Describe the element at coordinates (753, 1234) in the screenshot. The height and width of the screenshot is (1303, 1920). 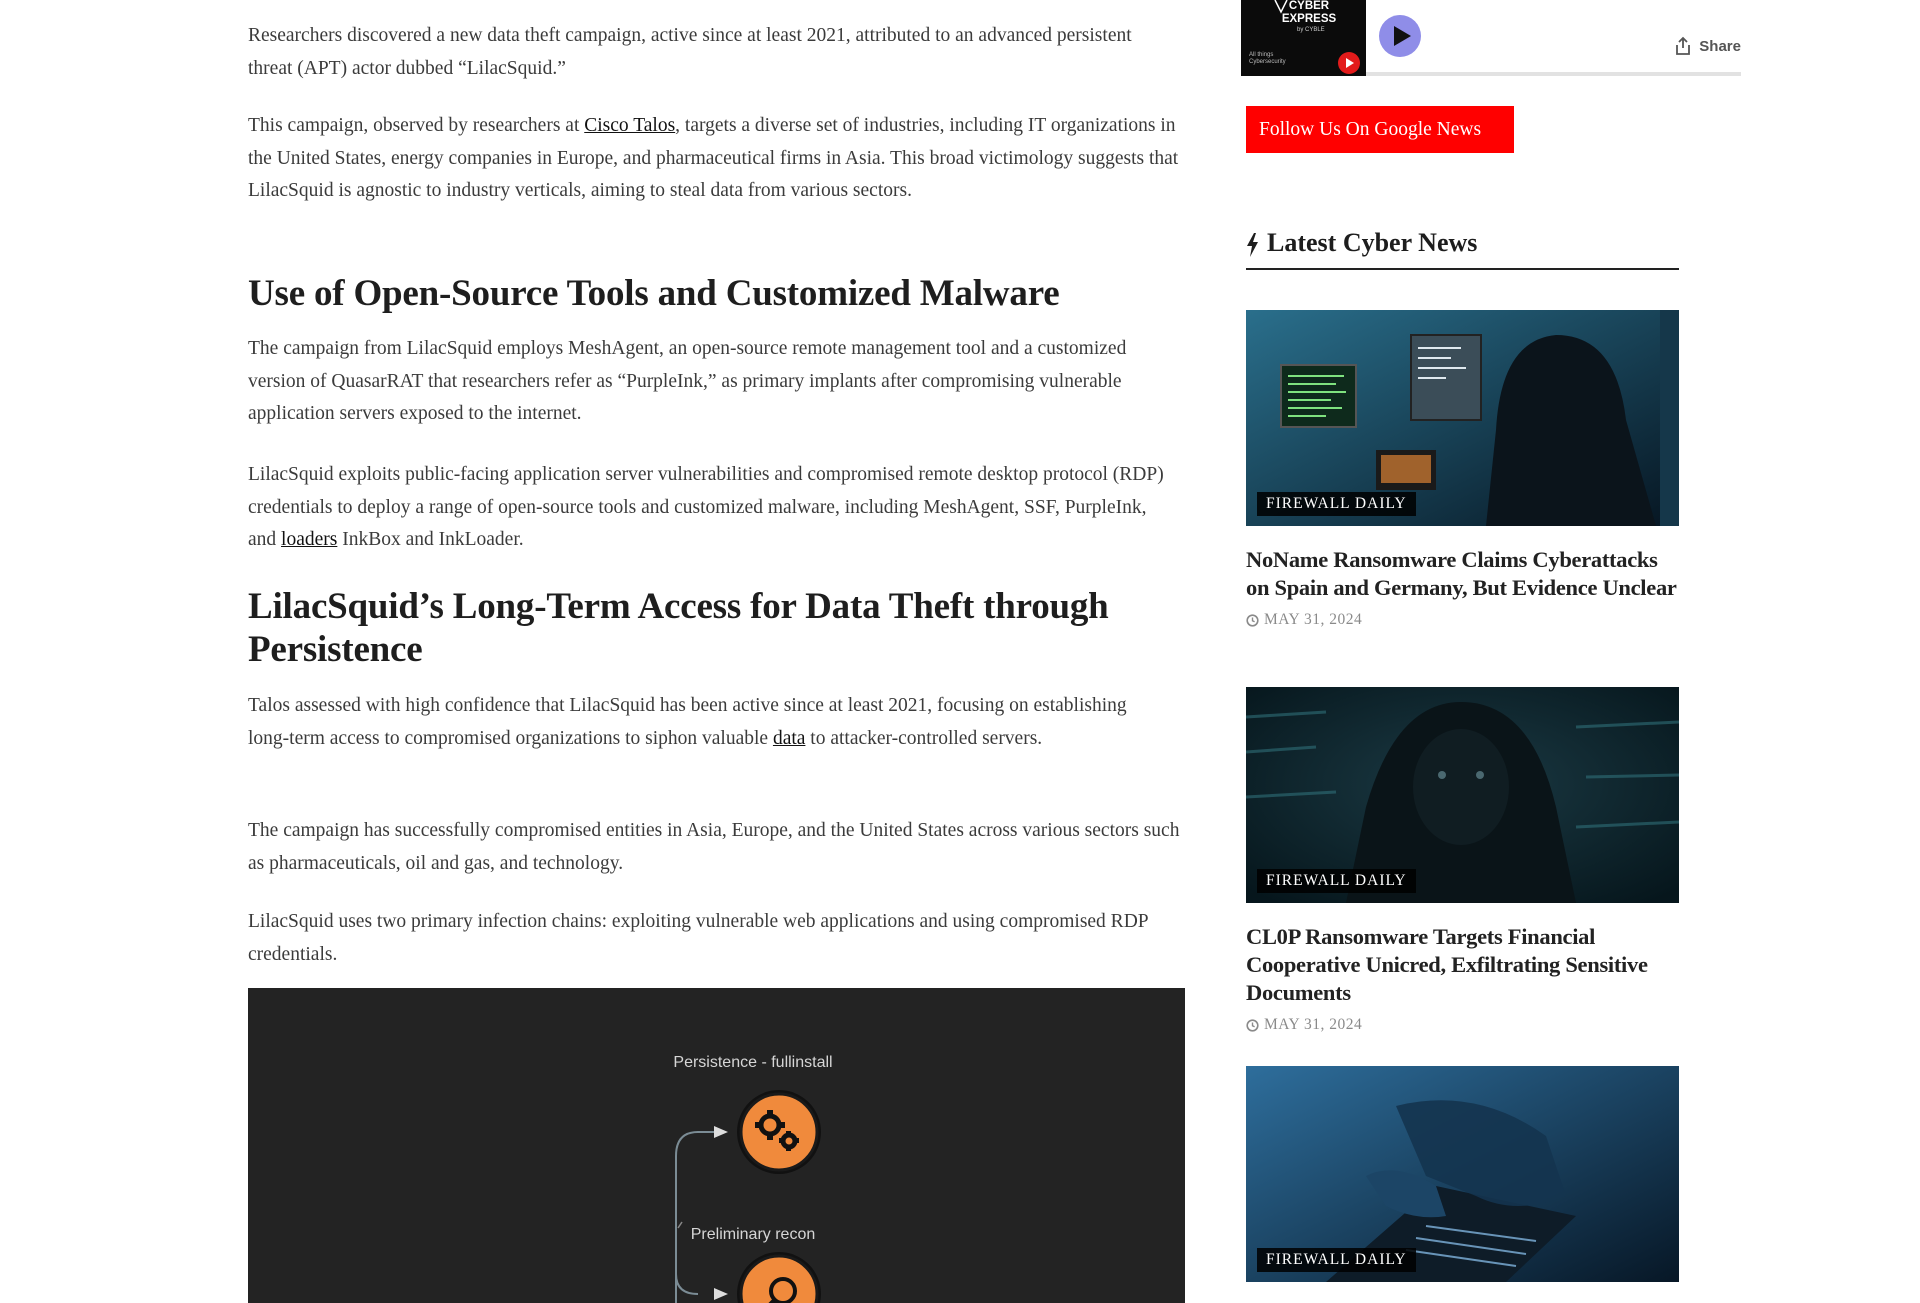
I see `recon-label: Preliminary recon` at that location.